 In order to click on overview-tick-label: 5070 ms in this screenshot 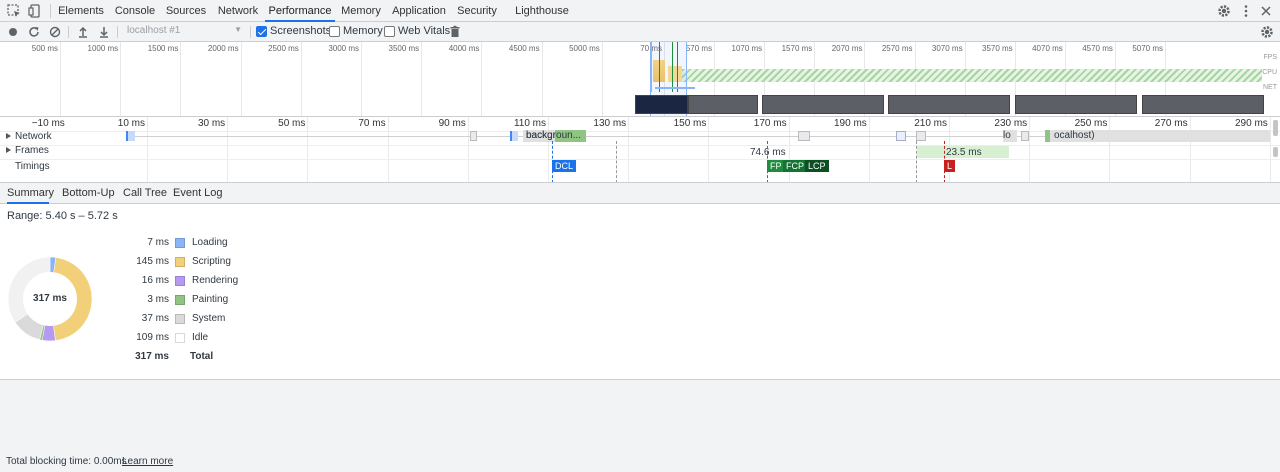, I will do `click(1147, 48)`.